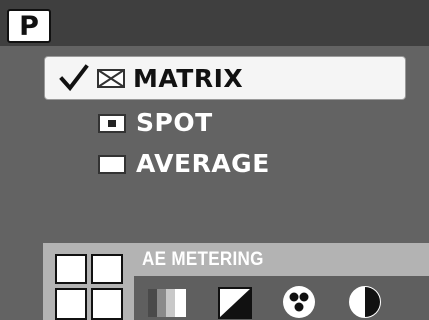  Describe the element at coordinates (203, 163) in the screenshot. I see `menu-item-label: AVERAGE` at that location.